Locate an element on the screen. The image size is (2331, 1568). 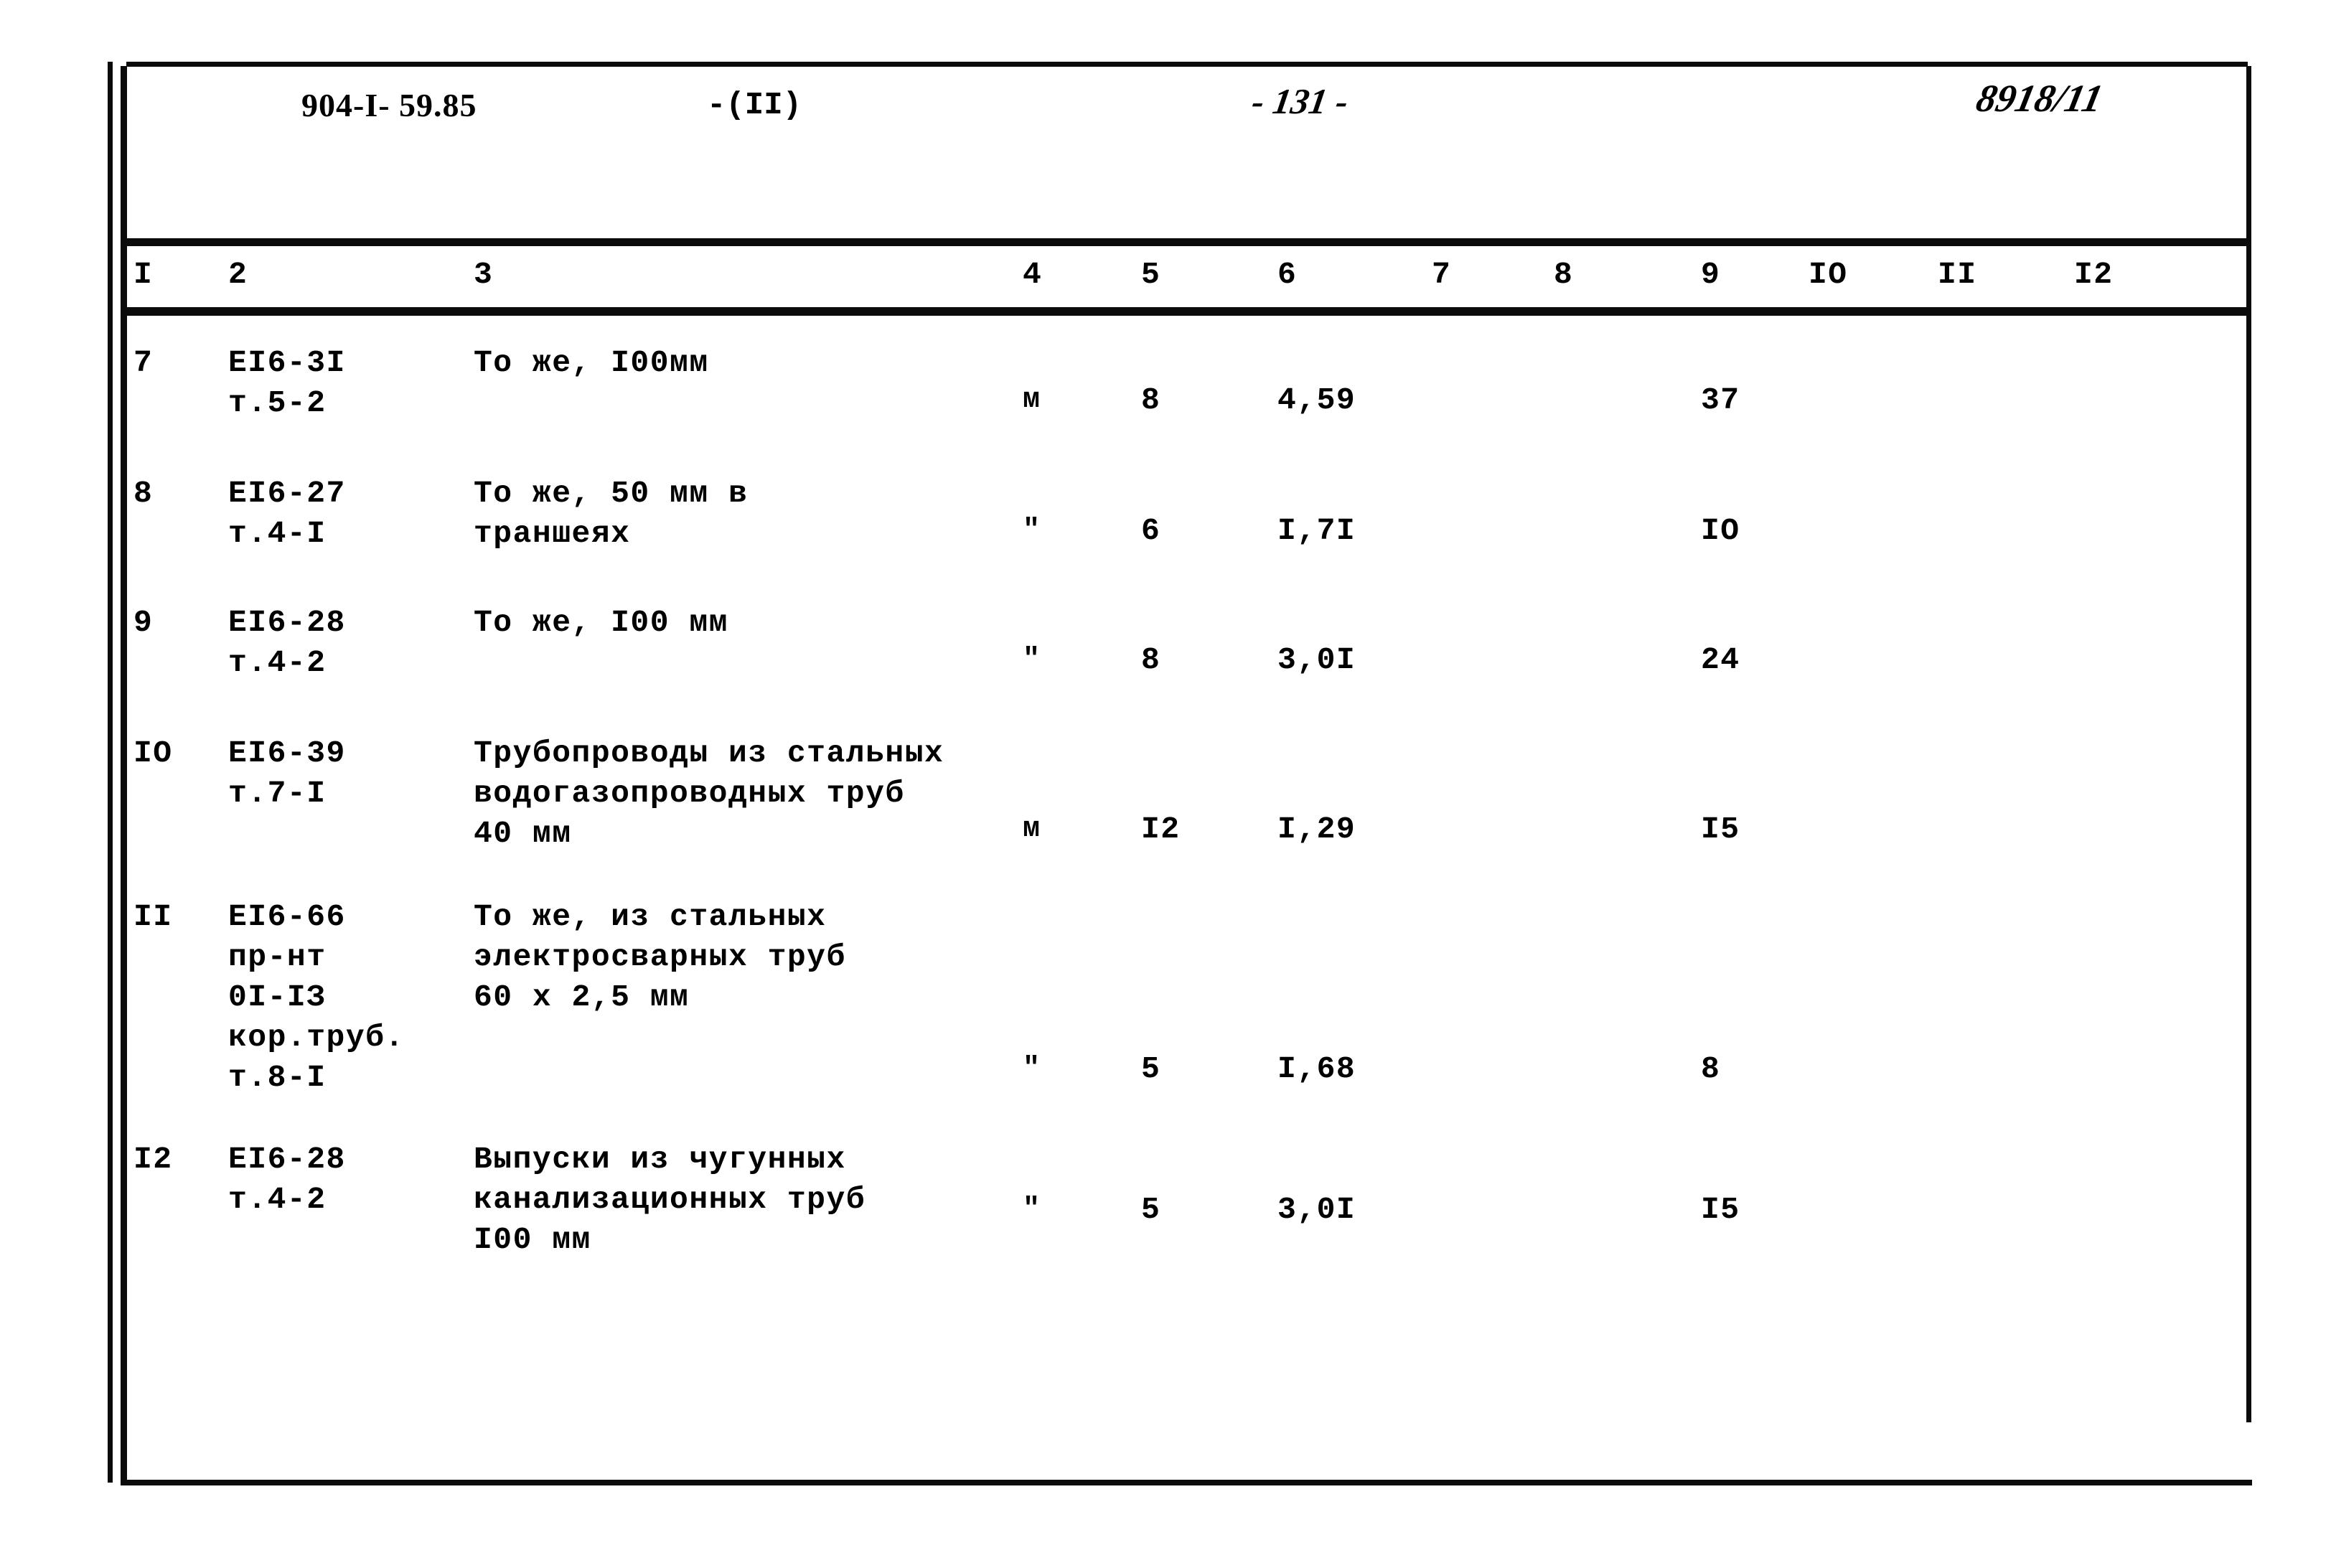
table-header-rule-top is located at coordinates (1187, 242).